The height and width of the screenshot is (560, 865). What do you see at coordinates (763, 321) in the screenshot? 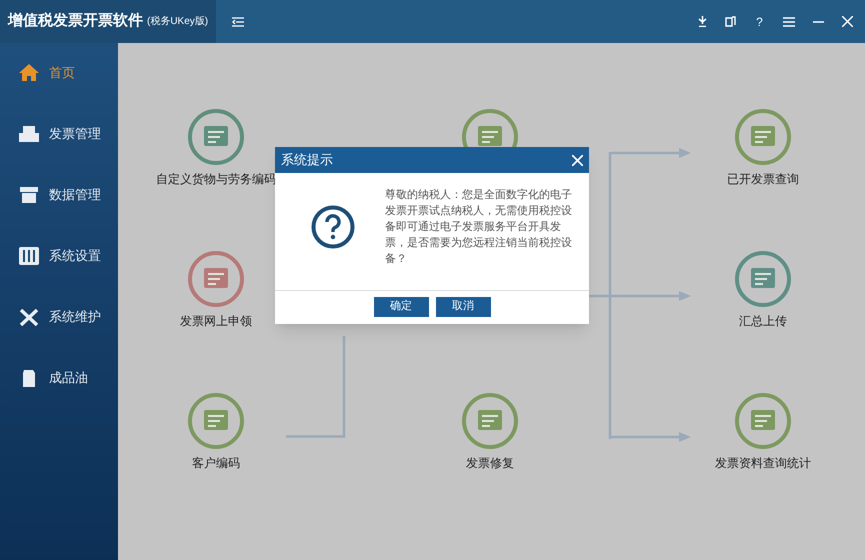
I see `module-label: 汇总上传` at bounding box center [763, 321].